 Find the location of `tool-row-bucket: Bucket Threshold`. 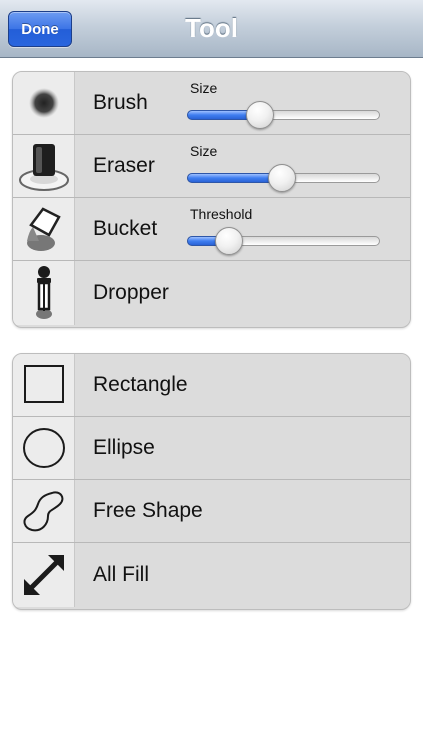

tool-row-bucket: Bucket Threshold is located at coordinates (211, 229).